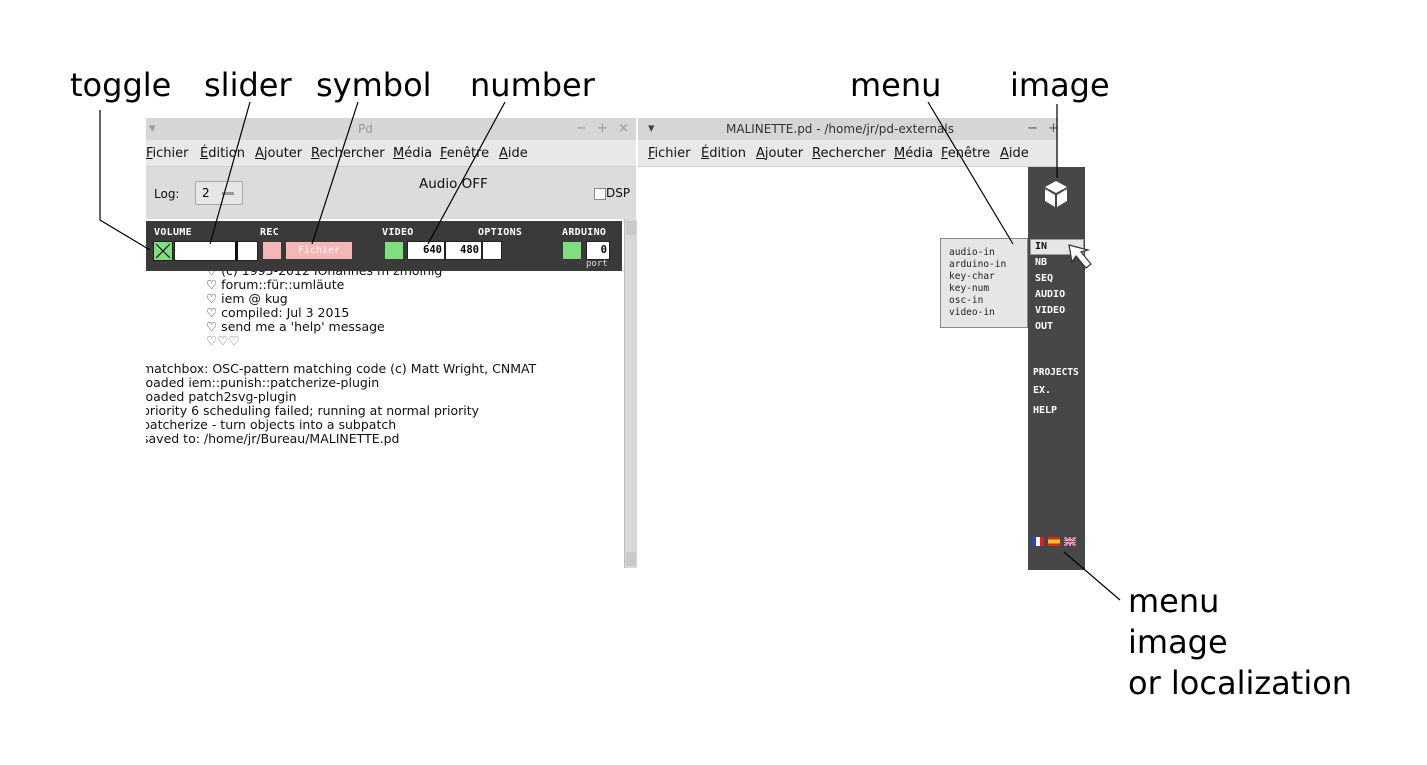 This screenshot has height=765, width=1427. Describe the element at coordinates (600, 194) in the screenshot. I see `dsp-checkbox` at that location.